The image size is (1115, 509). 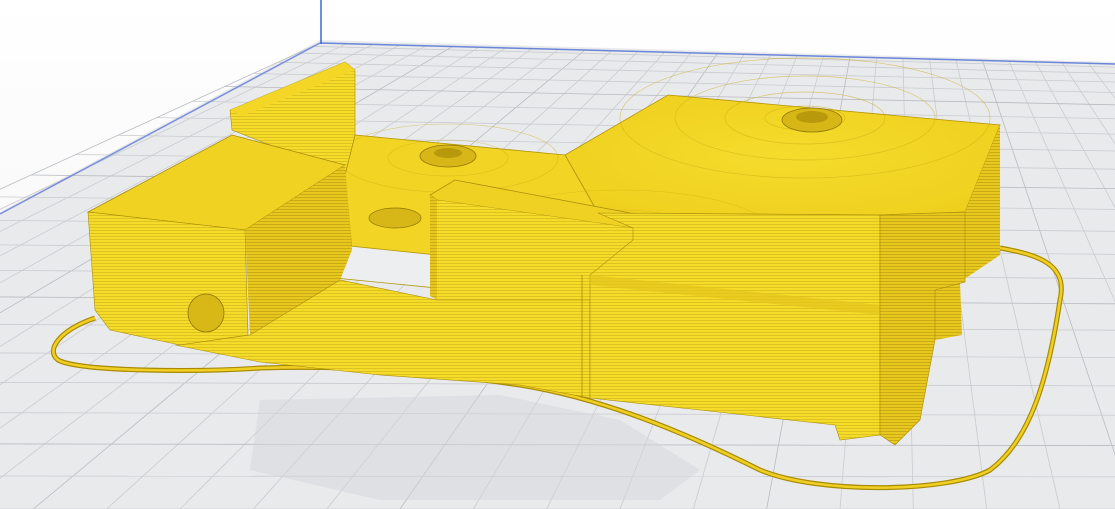 I want to click on side-hole-left, so click(x=206, y=313).